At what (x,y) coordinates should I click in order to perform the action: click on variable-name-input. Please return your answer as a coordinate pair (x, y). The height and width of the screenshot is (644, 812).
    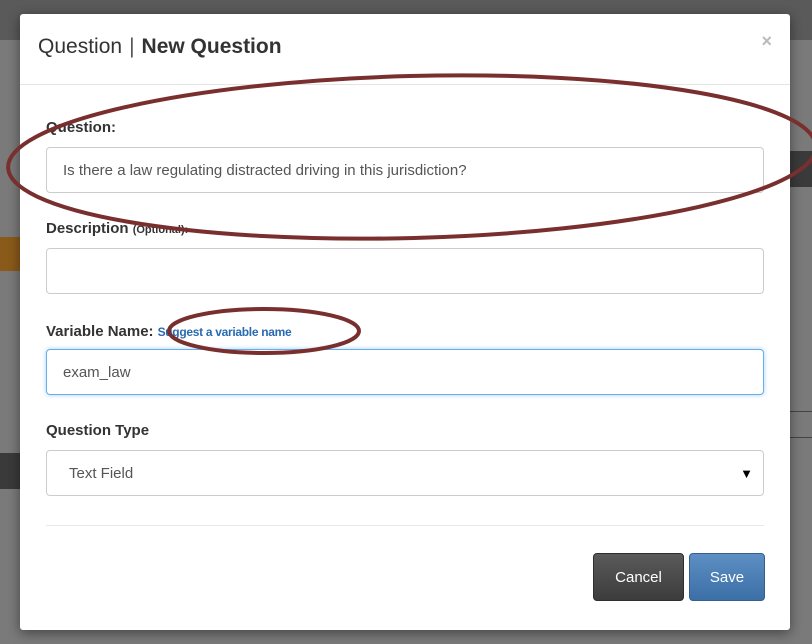
    Looking at the image, I should click on (405, 372).